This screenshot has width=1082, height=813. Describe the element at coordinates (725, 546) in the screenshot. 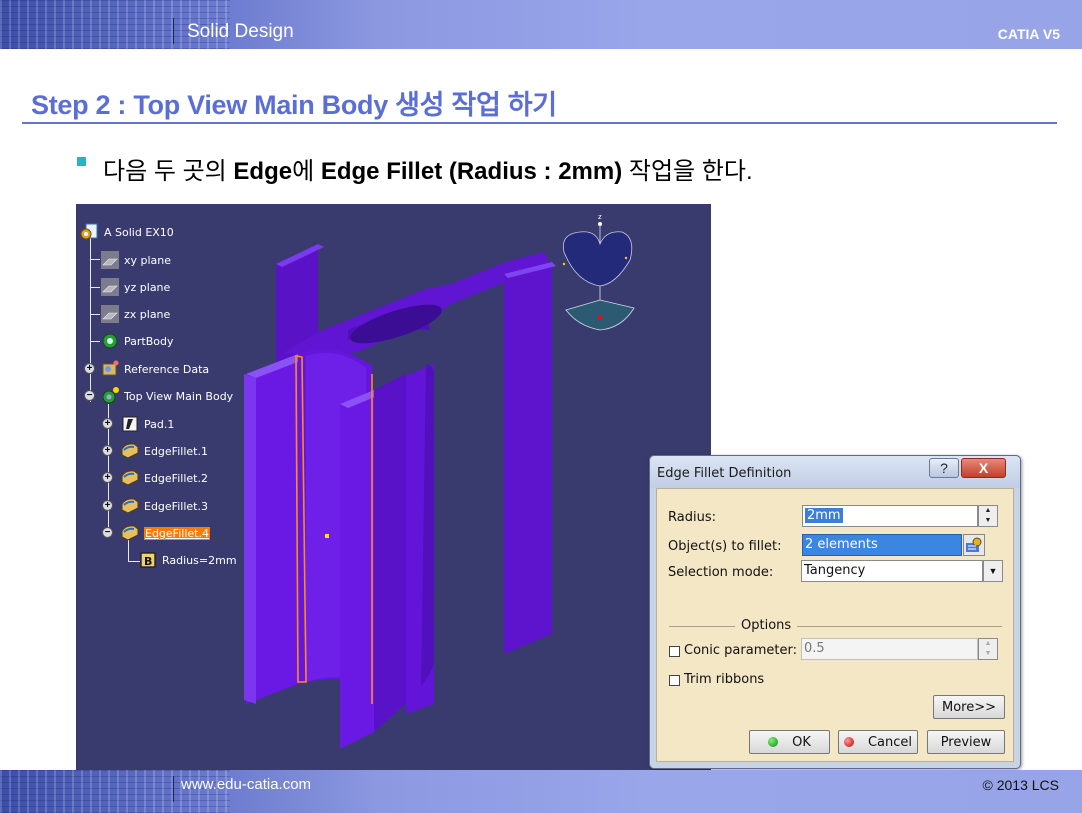

I see `objects-label: Object(s) to fillet:` at that location.